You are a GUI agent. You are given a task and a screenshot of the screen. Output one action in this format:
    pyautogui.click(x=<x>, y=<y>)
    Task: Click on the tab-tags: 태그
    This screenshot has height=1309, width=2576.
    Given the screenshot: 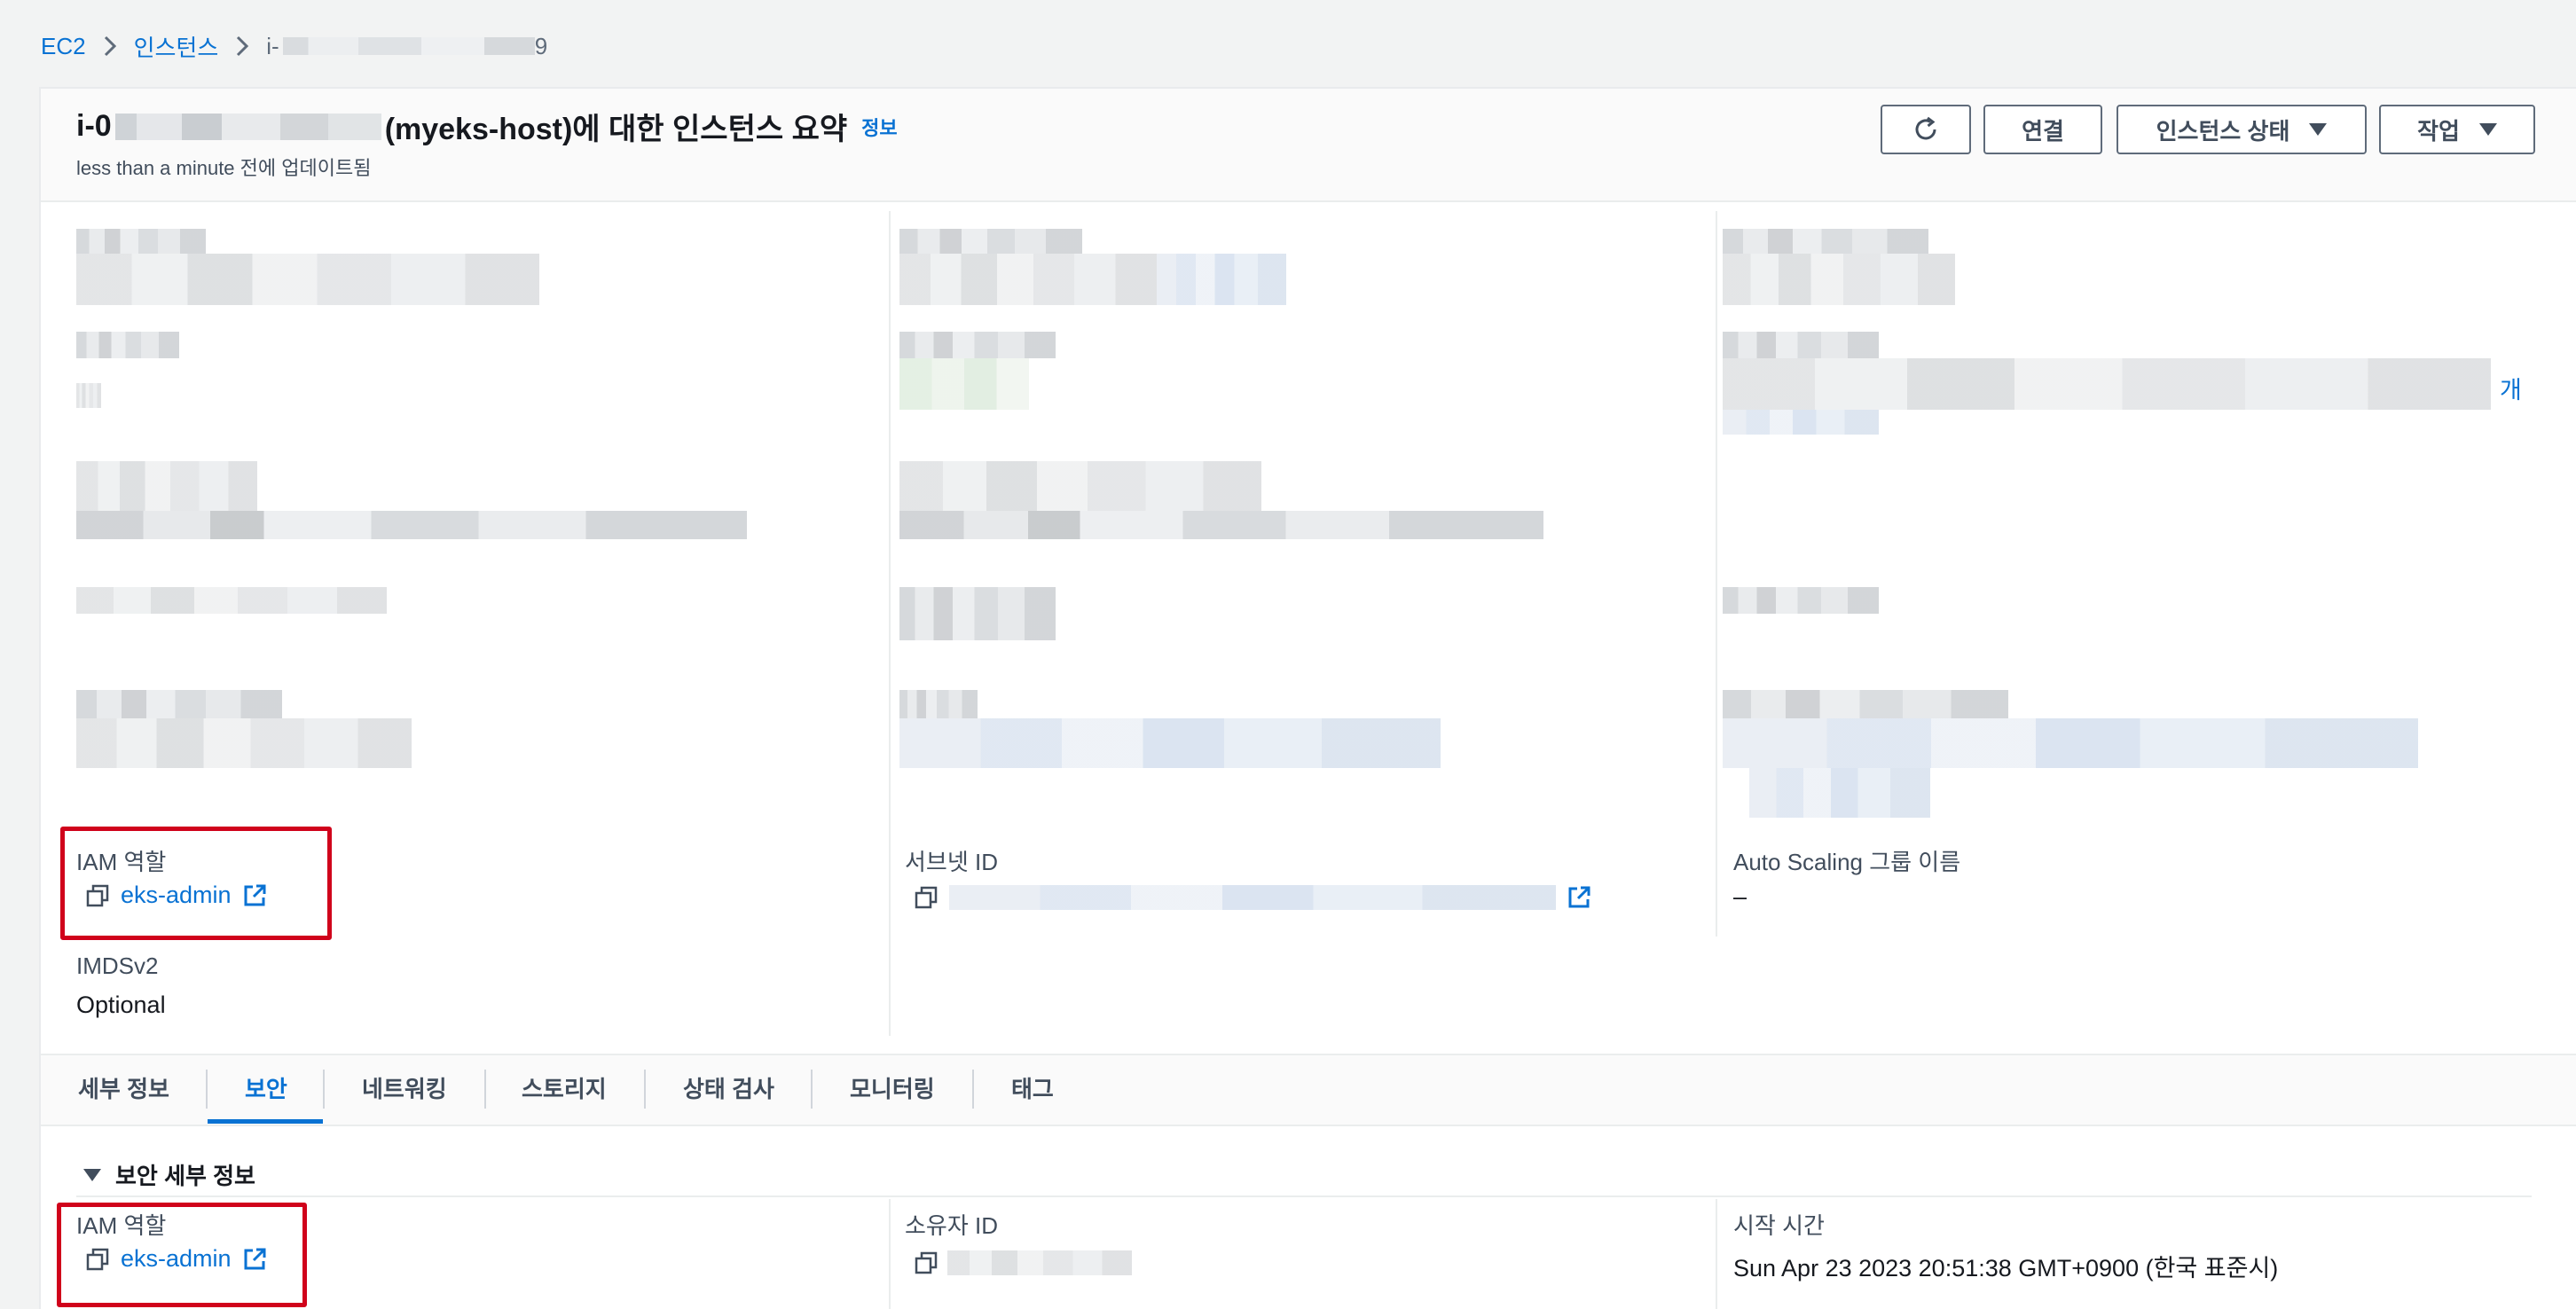 What is the action you would take?
    pyautogui.click(x=1032, y=1087)
    